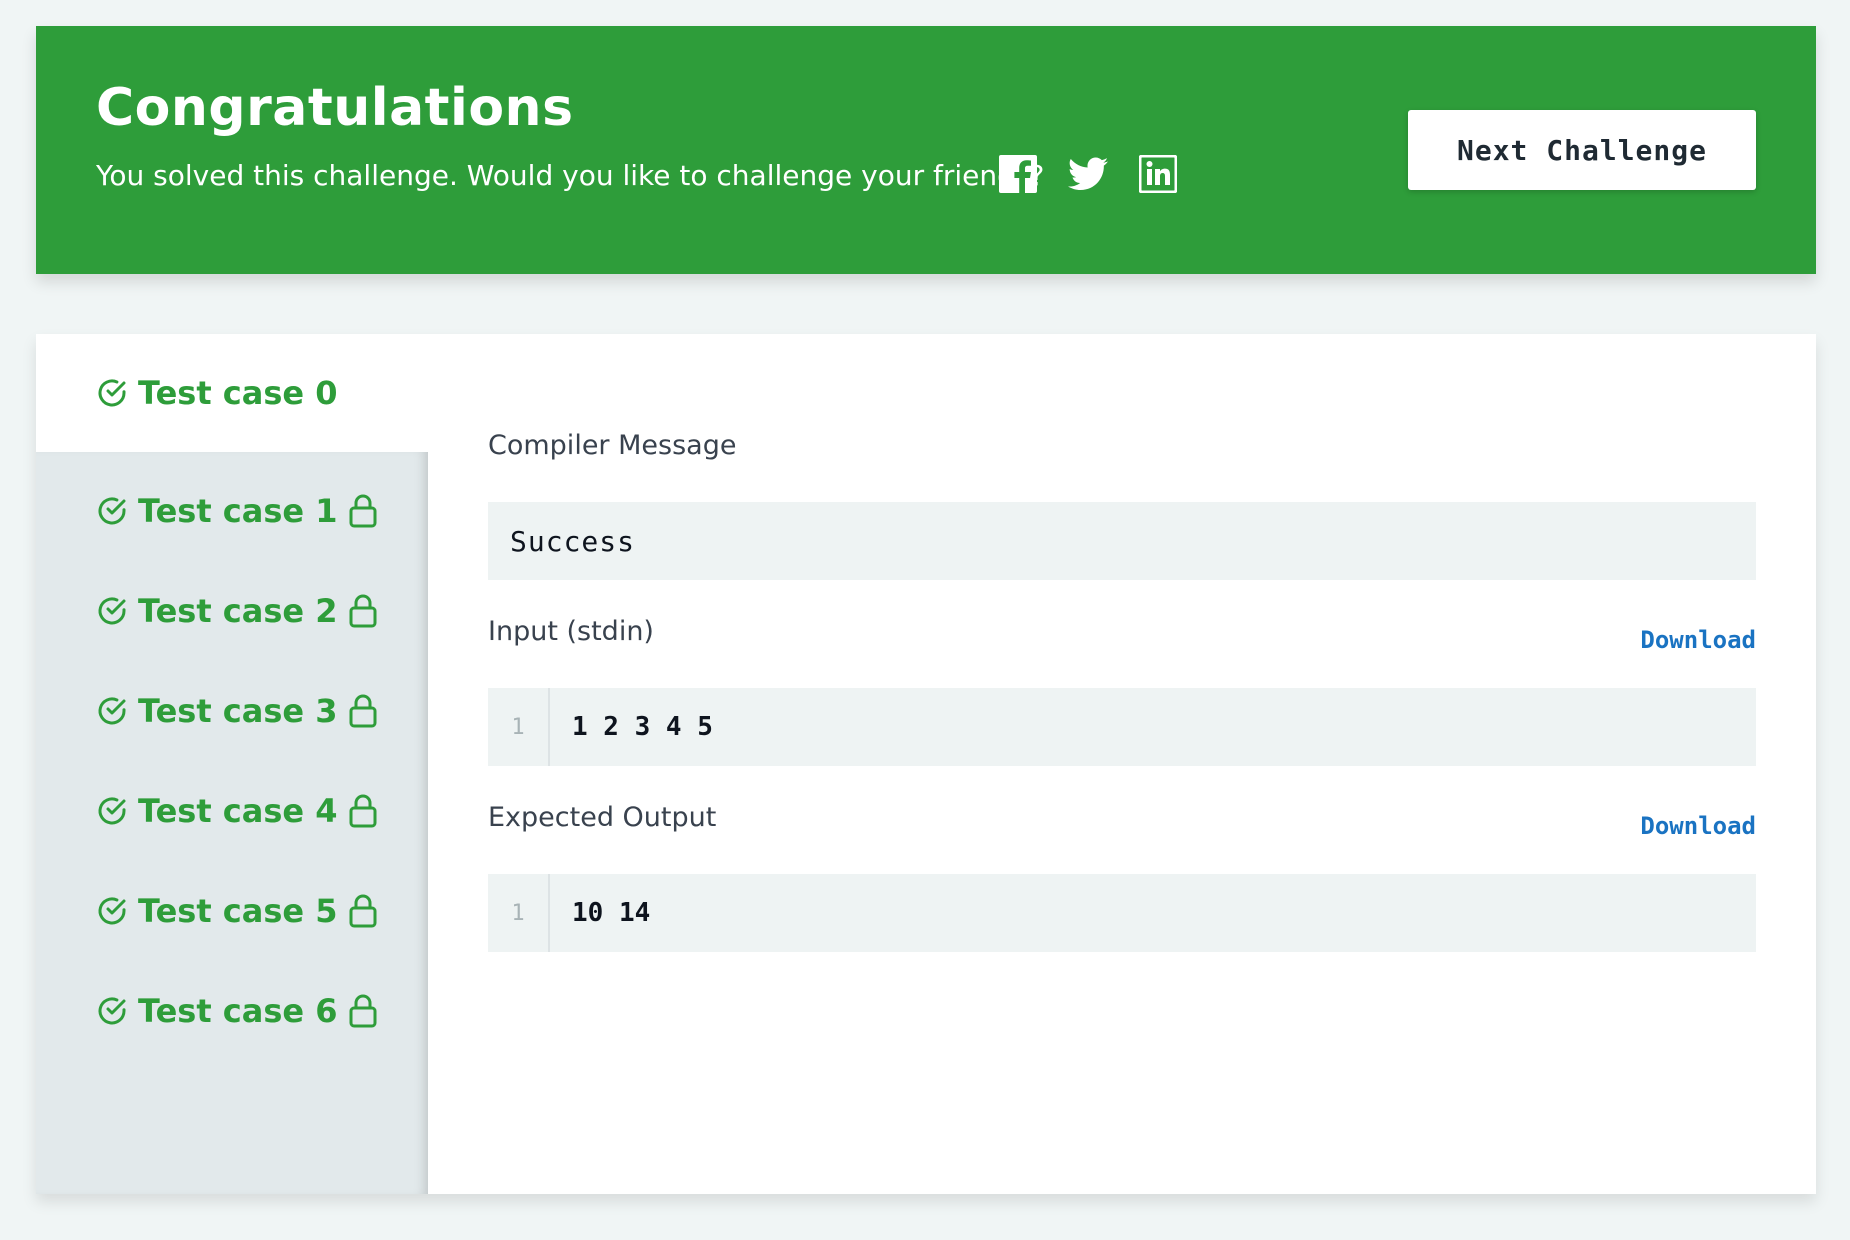 This screenshot has height=1240, width=1850. What do you see at coordinates (1018, 174) in the screenshot?
I see `facebook-icon` at bounding box center [1018, 174].